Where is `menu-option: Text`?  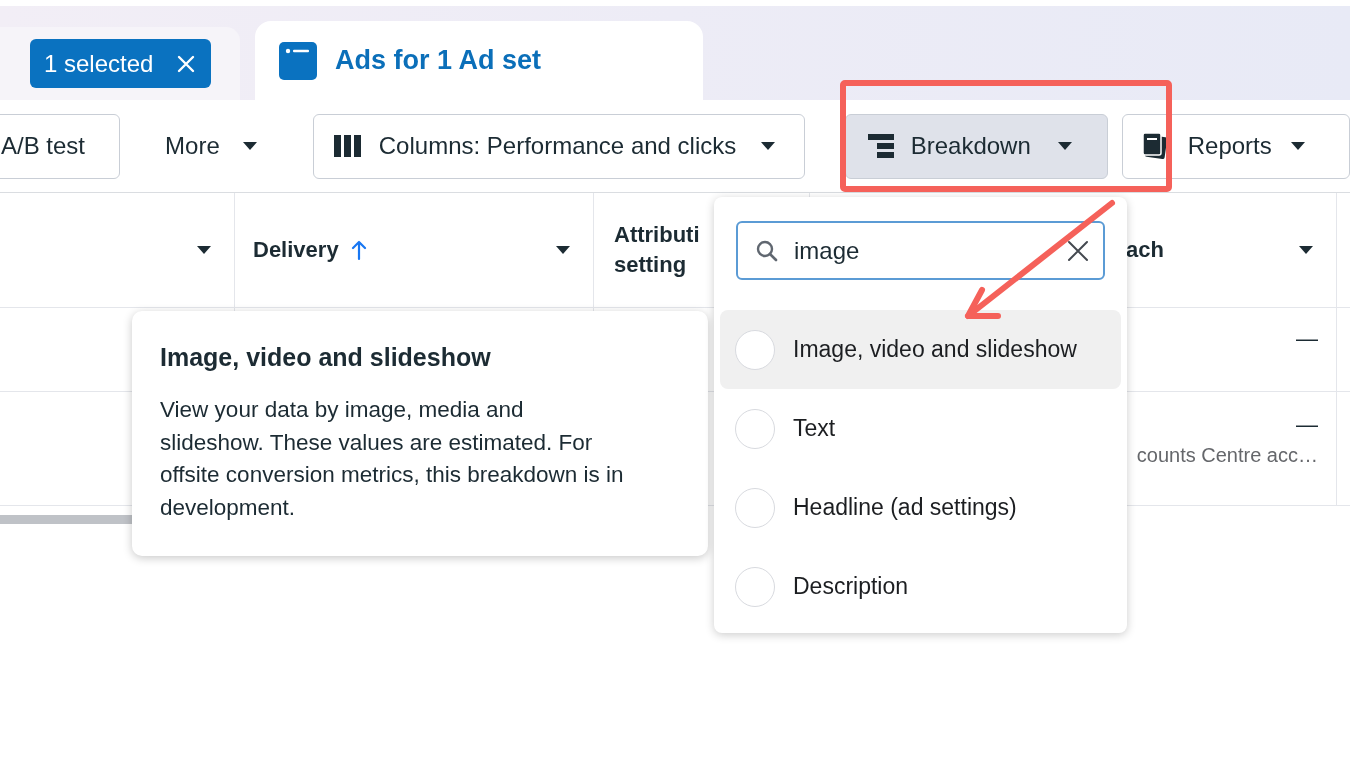
menu-option: Text is located at coordinates (920, 428).